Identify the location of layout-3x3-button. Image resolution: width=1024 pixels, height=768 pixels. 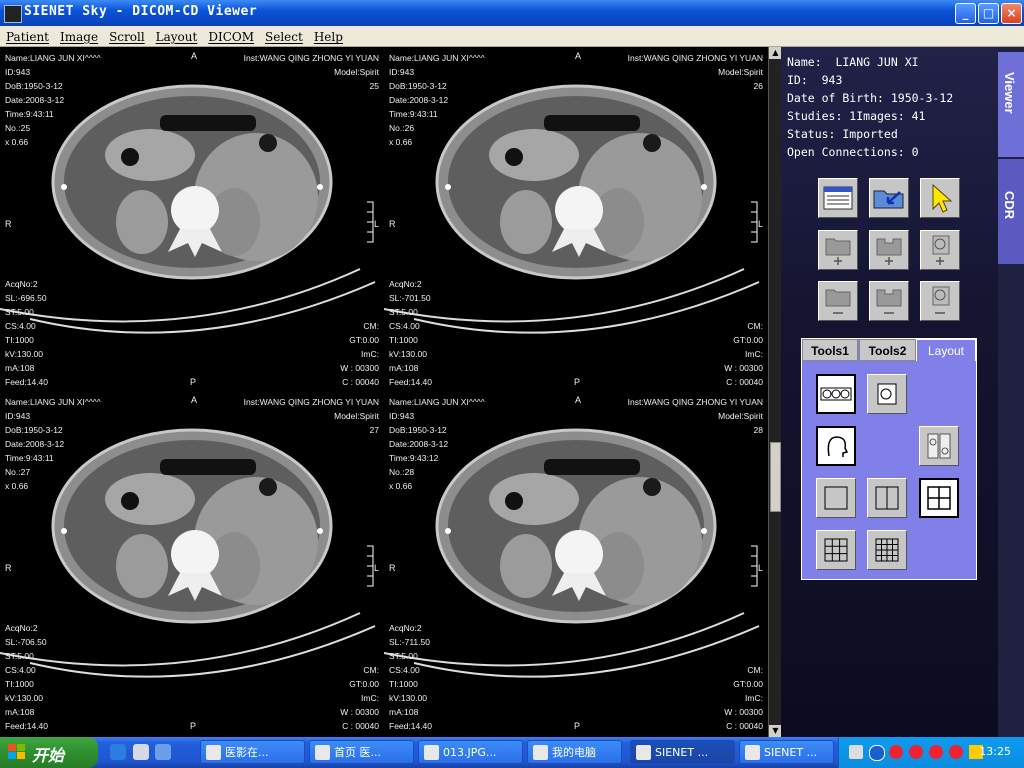
(836, 550).